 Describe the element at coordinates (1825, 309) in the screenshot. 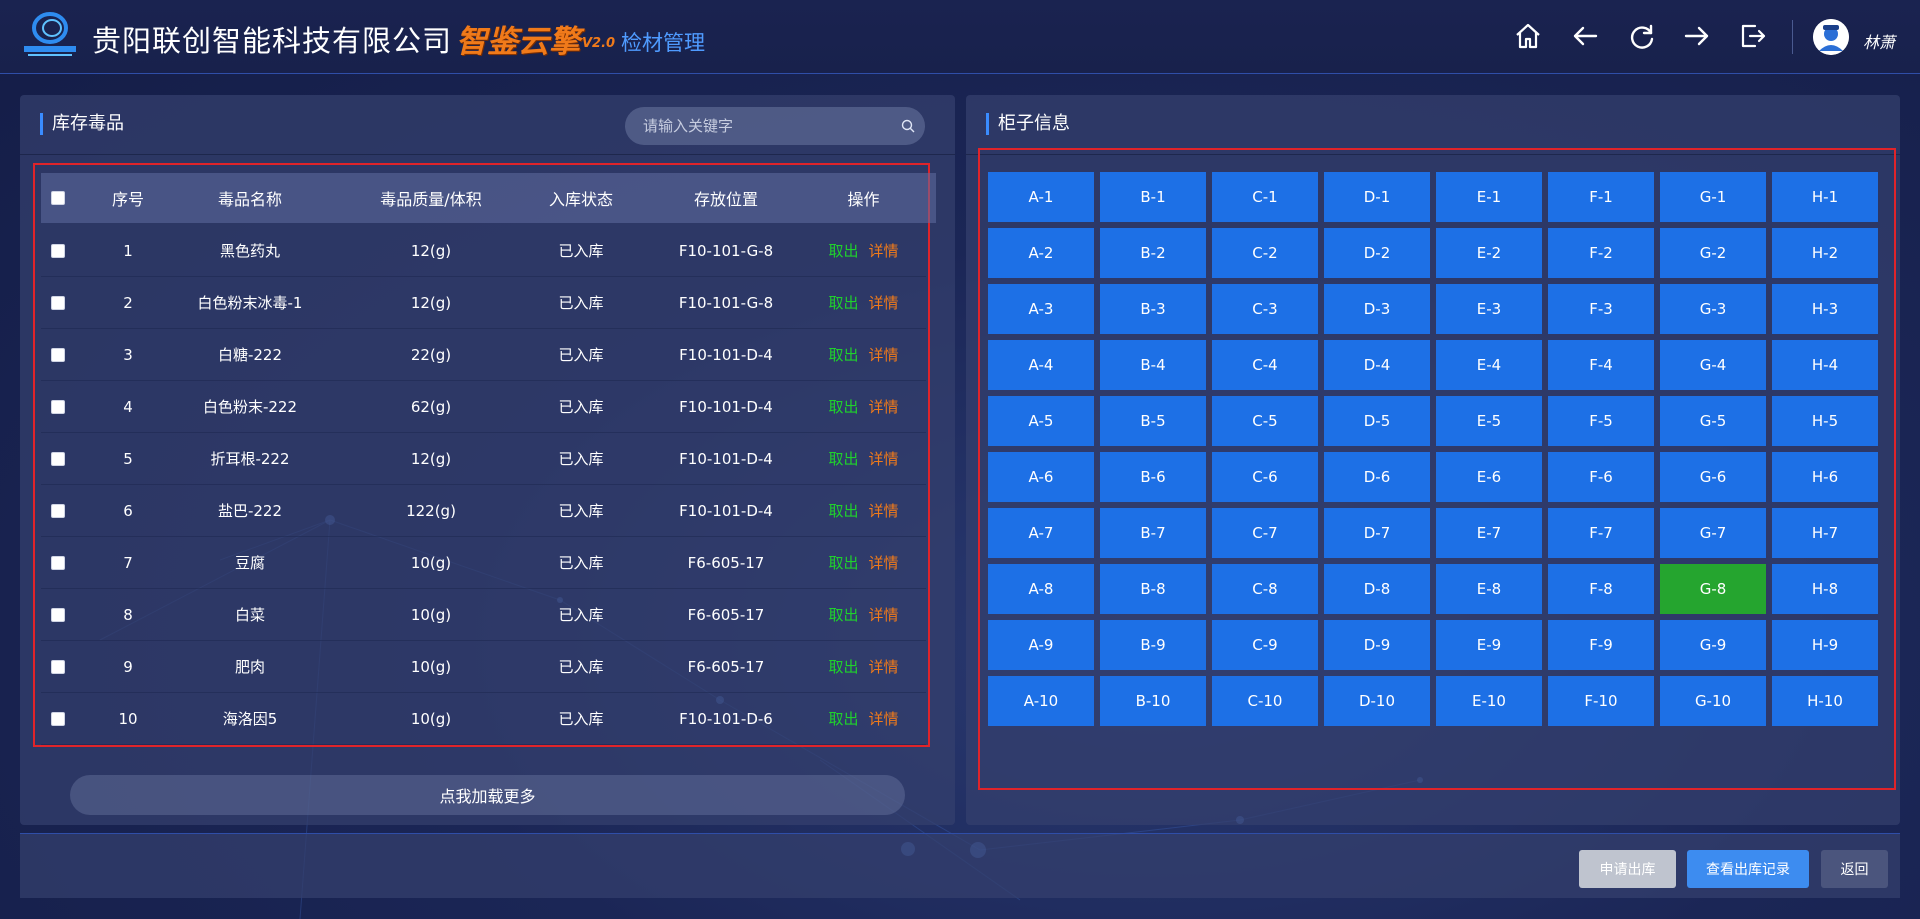

I see `cabinet-cell-h-3: H-3` at that location.